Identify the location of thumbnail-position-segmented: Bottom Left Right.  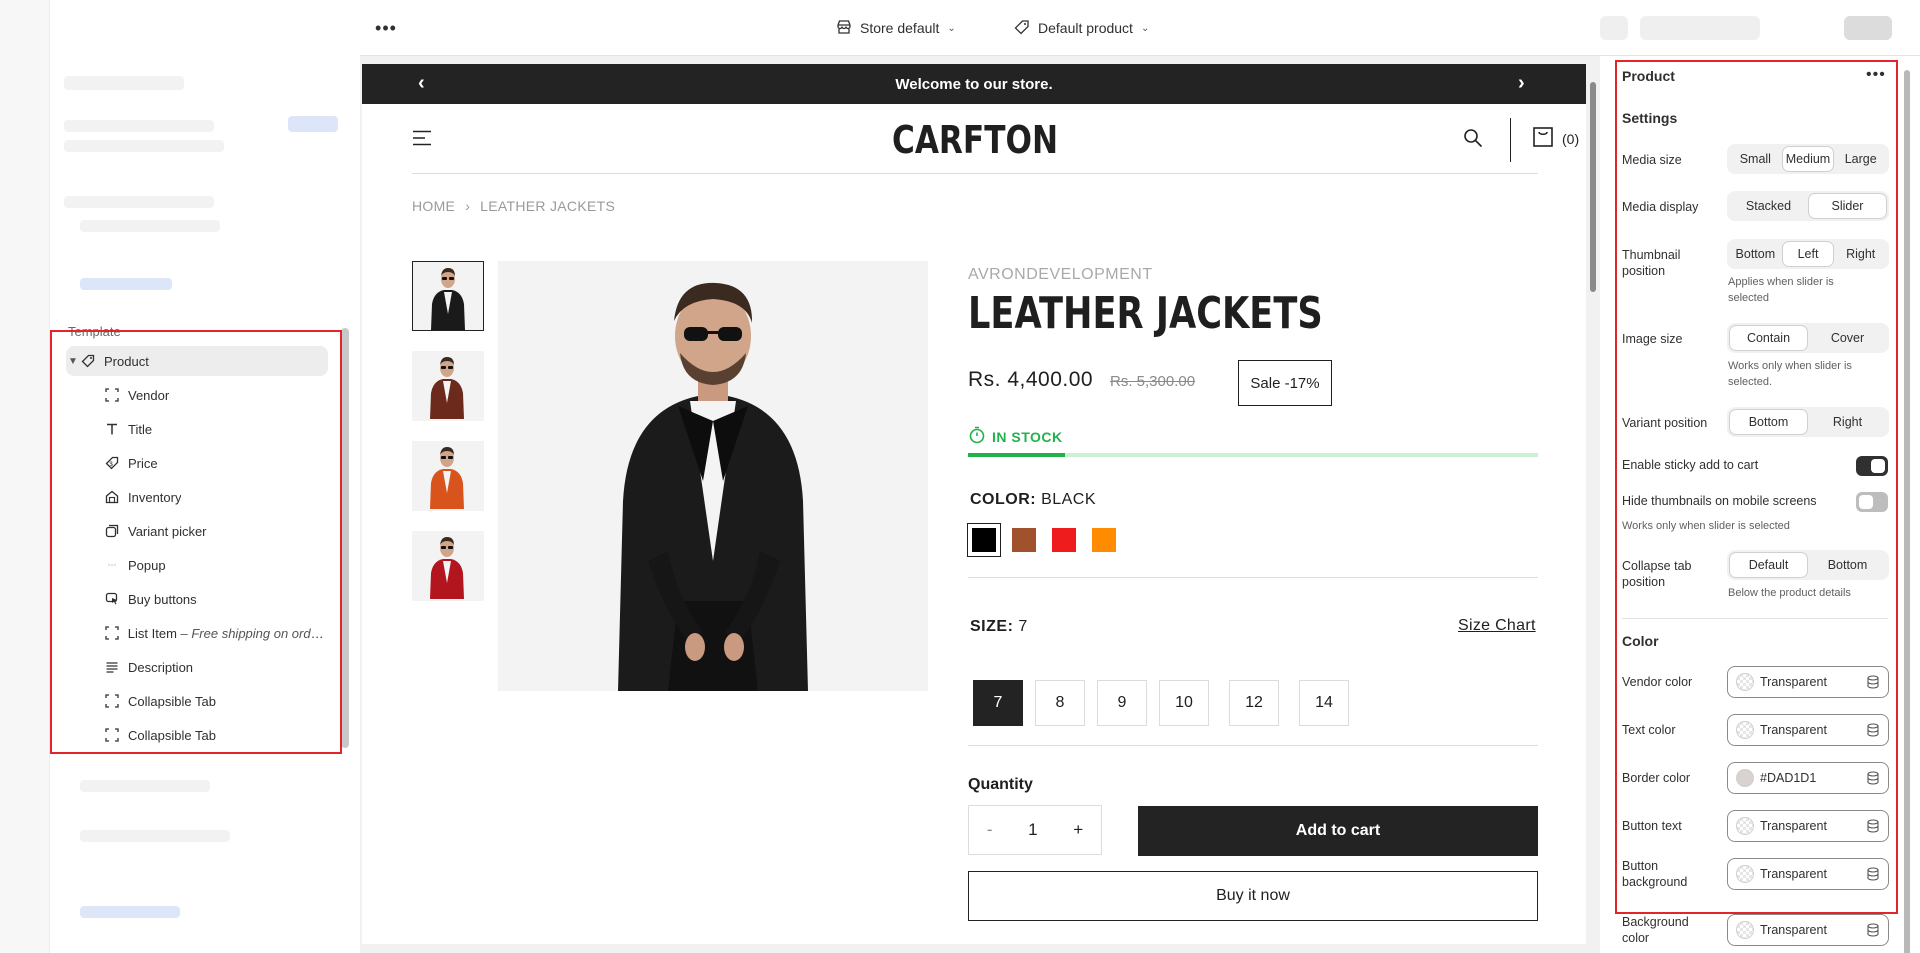
(1808, 254).